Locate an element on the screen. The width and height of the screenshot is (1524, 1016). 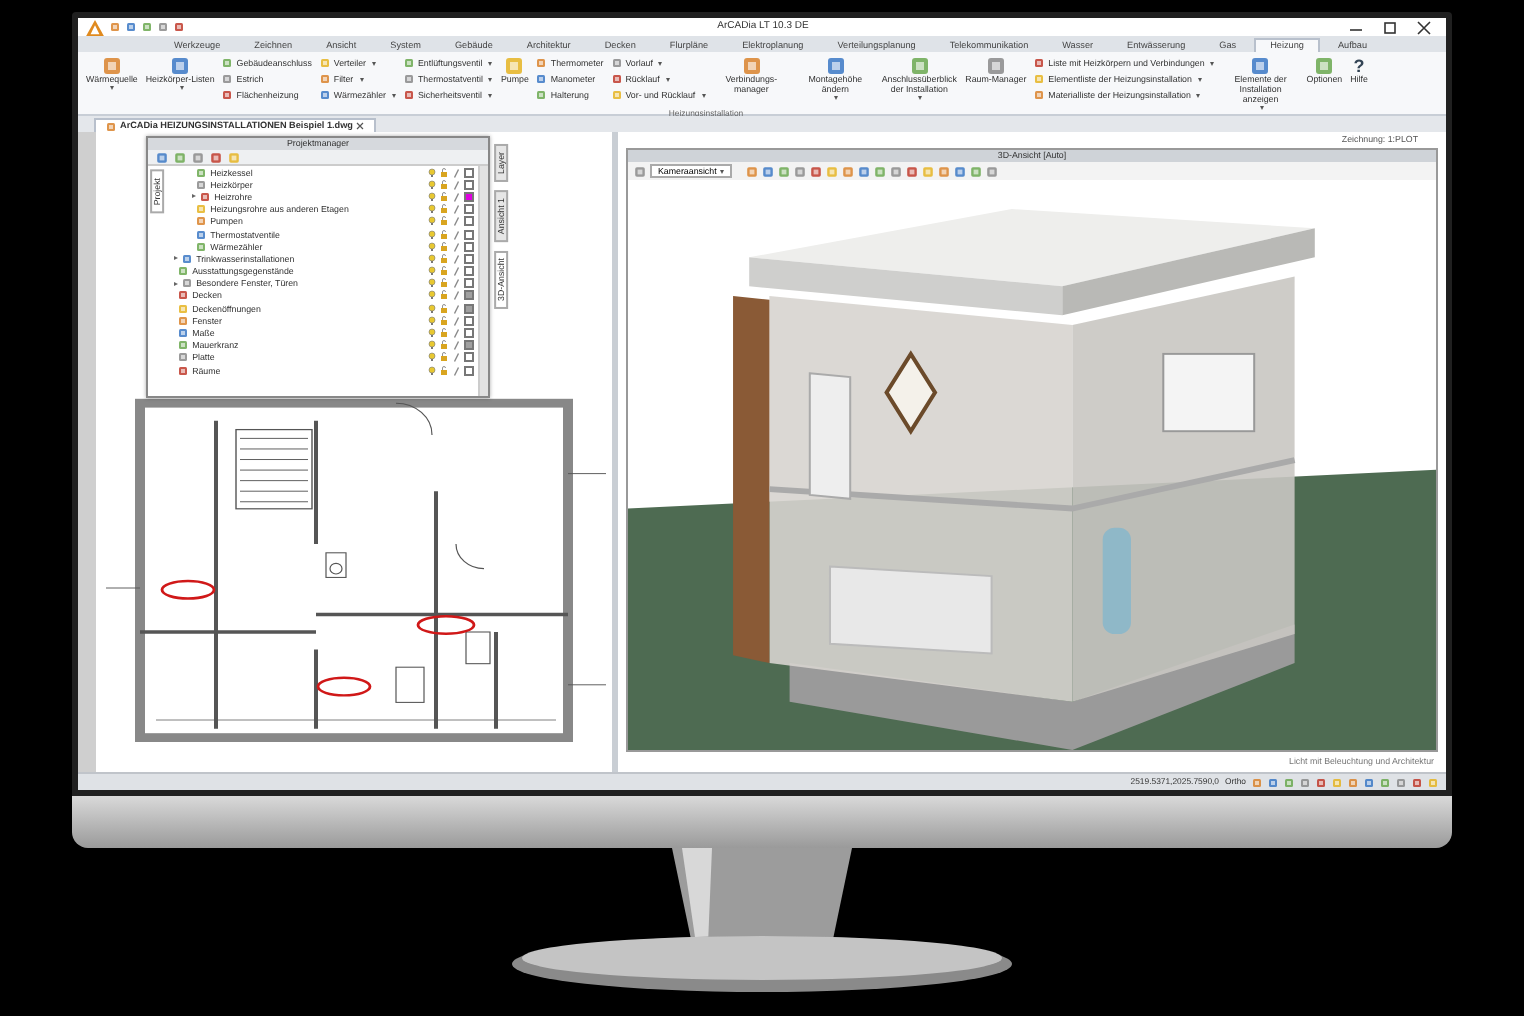
app-logo-icon is located at coordinates (95, 27).